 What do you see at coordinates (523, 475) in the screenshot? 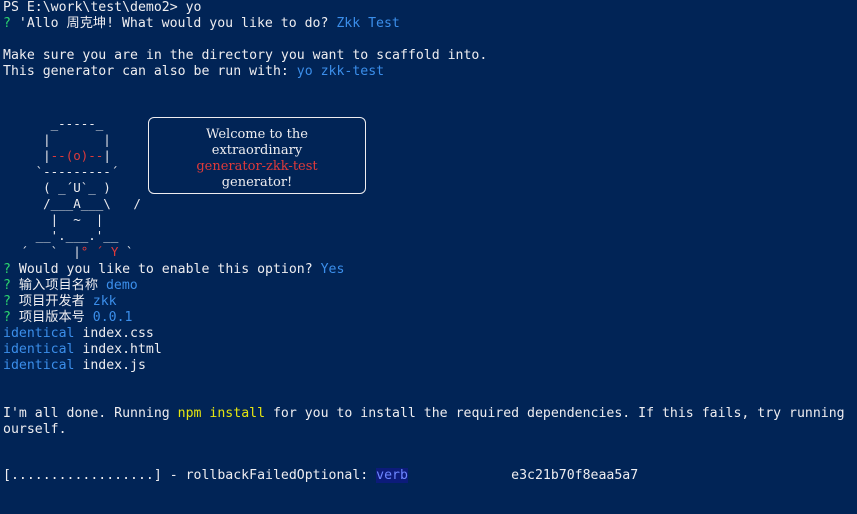
I see `progress-hash: e3c21b70f8eaa5a7` at bounding box center [523, 475].